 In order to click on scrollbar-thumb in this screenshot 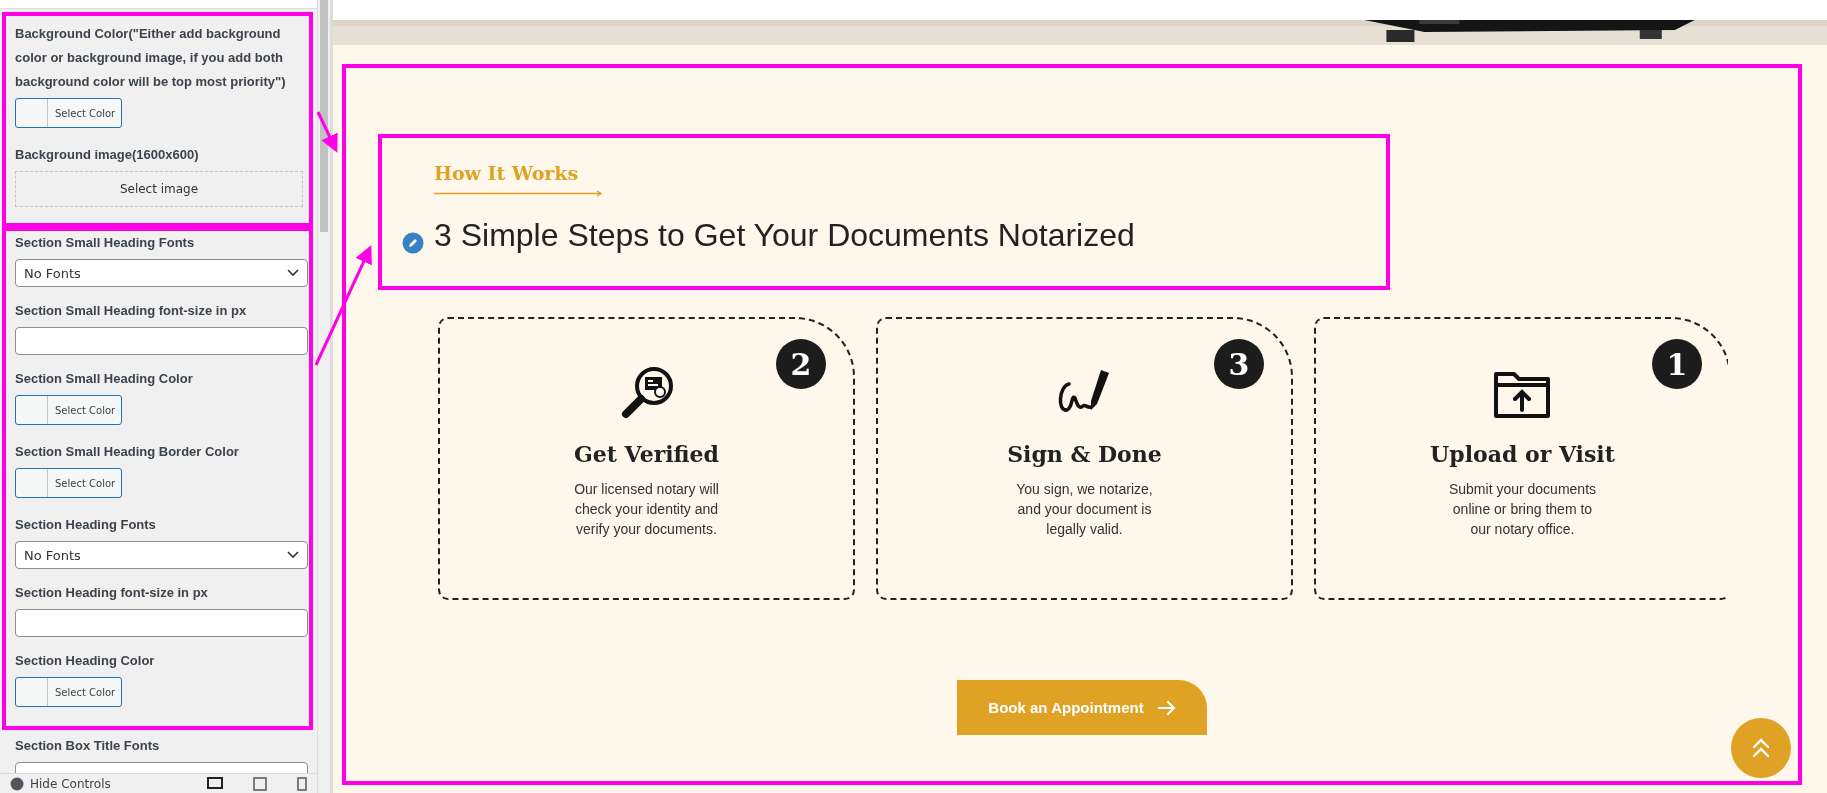, I will do `click(324, 116)`.